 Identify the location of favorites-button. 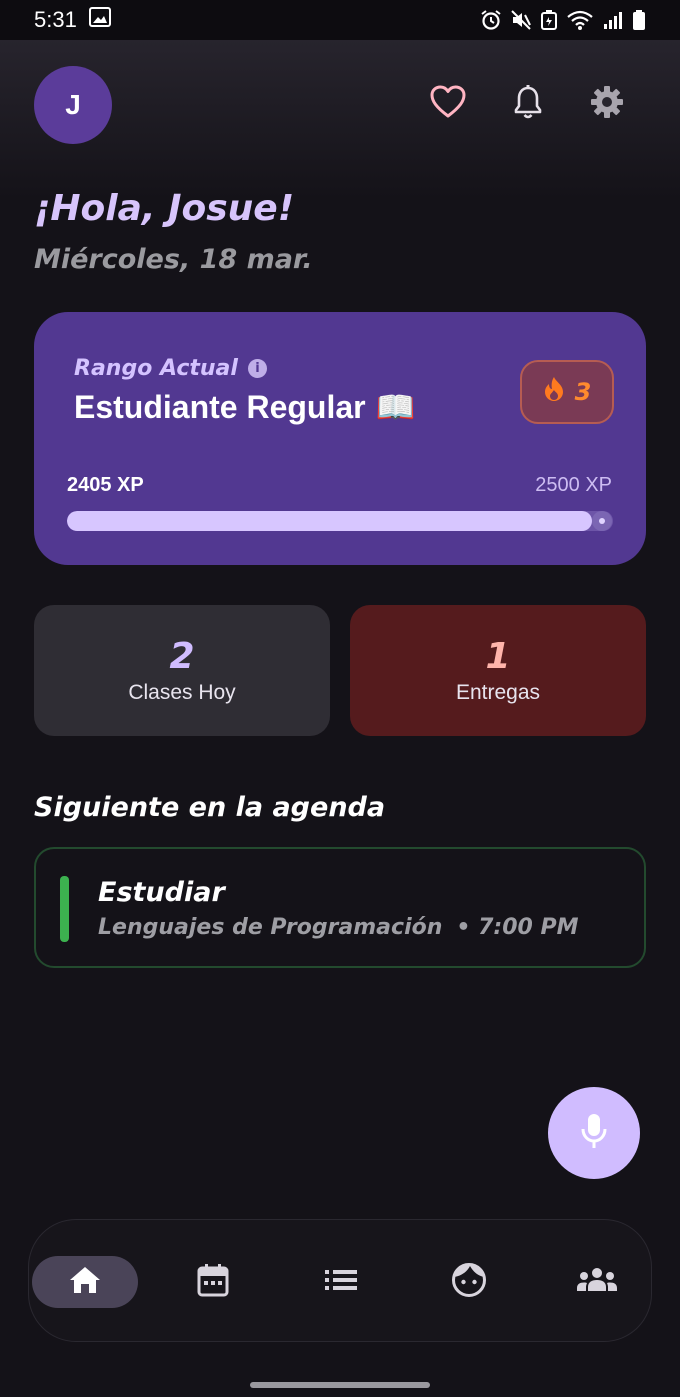
(448, 104).